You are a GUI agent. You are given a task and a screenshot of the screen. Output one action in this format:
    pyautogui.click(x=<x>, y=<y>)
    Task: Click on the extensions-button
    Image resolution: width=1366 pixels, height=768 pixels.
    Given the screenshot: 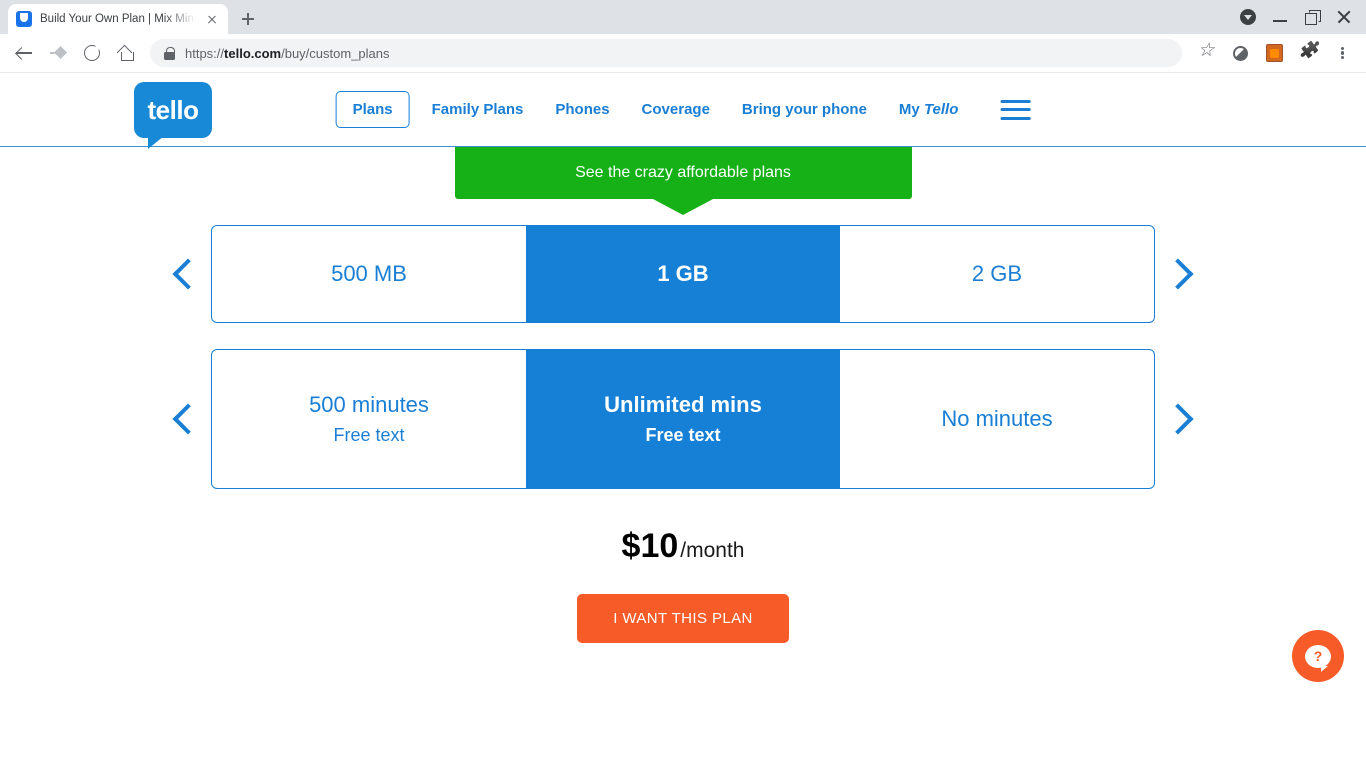 What is the action you would take?
    pyautogui.click(x=1308, y=53)
    